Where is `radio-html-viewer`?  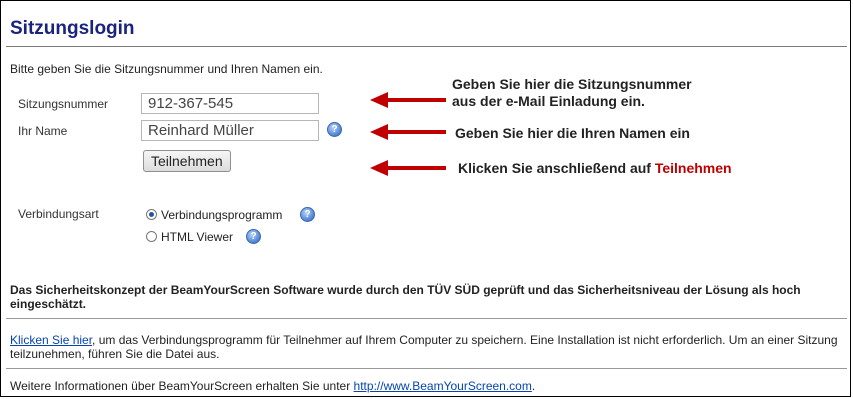
radio-html-viewer is located at coordinates (151, 236).